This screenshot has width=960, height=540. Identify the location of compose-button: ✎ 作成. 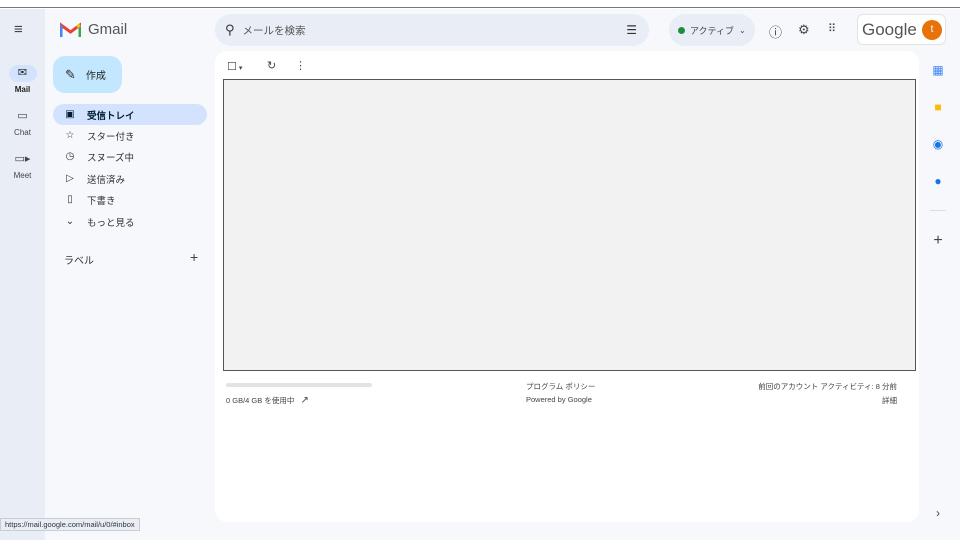
(87, 74).